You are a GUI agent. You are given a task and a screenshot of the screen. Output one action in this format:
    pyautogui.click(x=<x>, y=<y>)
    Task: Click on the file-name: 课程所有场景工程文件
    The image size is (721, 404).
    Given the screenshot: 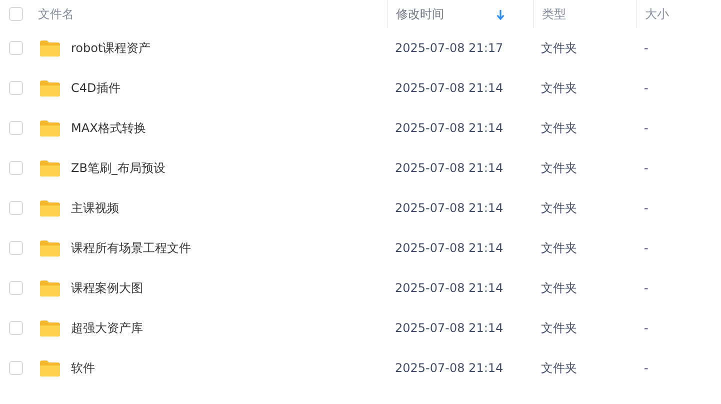 What is the action you would take?
    pyautogui.click(x=131, y=248)
    